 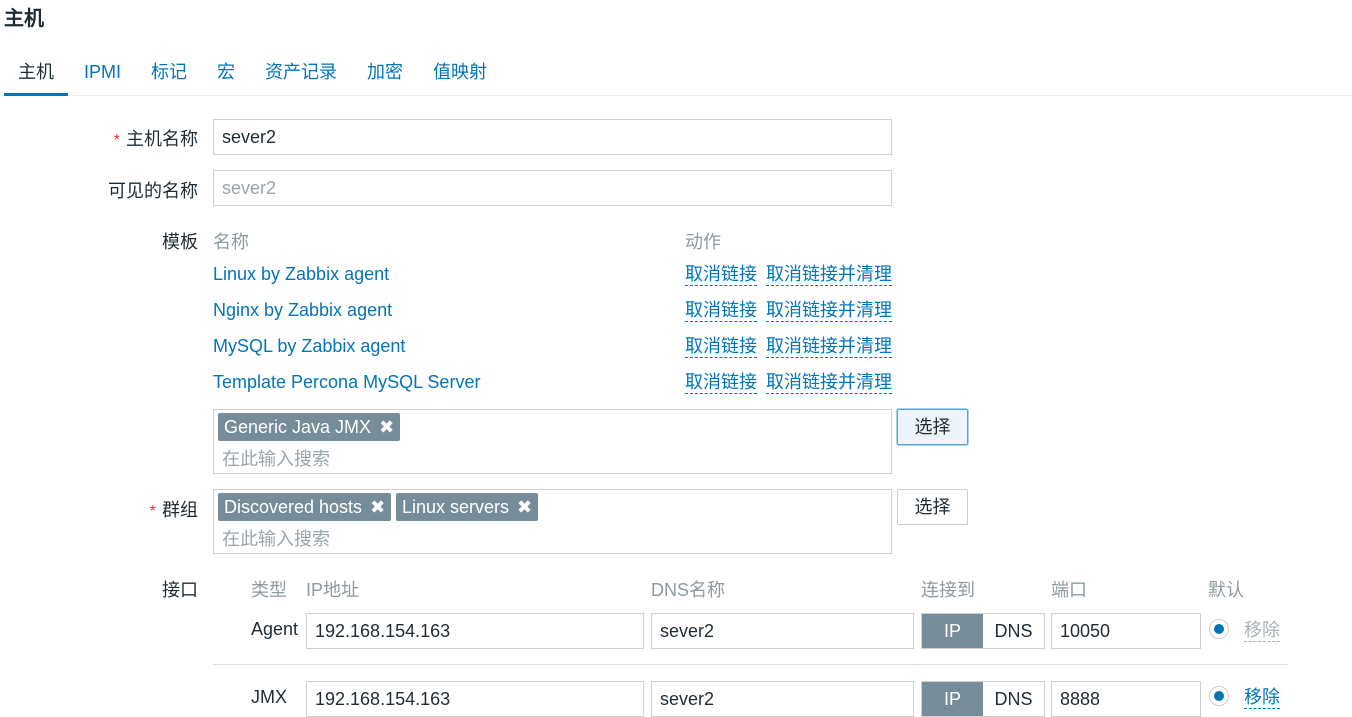 I want to click on group-chip: Linux servers ✖, so click(x=467, y=507).